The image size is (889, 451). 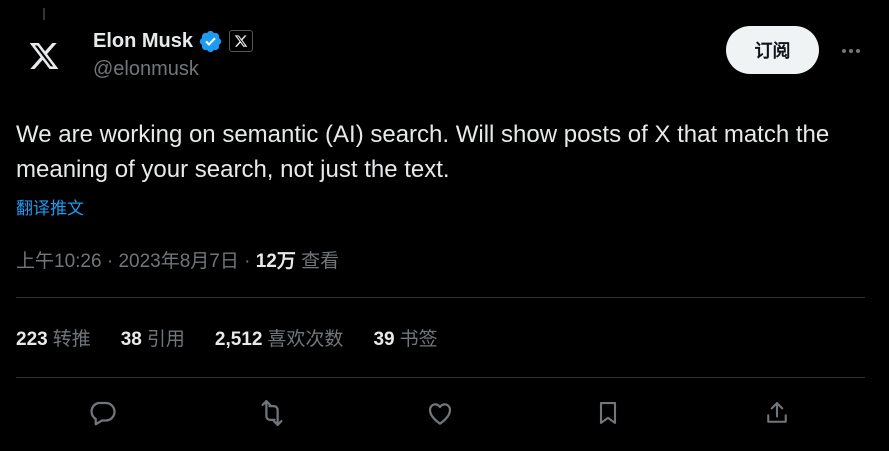 I want to click on tweet-meta: 上午10:26 · 2023年8月7日 · 12万 查看, so click(x=177, y=259).